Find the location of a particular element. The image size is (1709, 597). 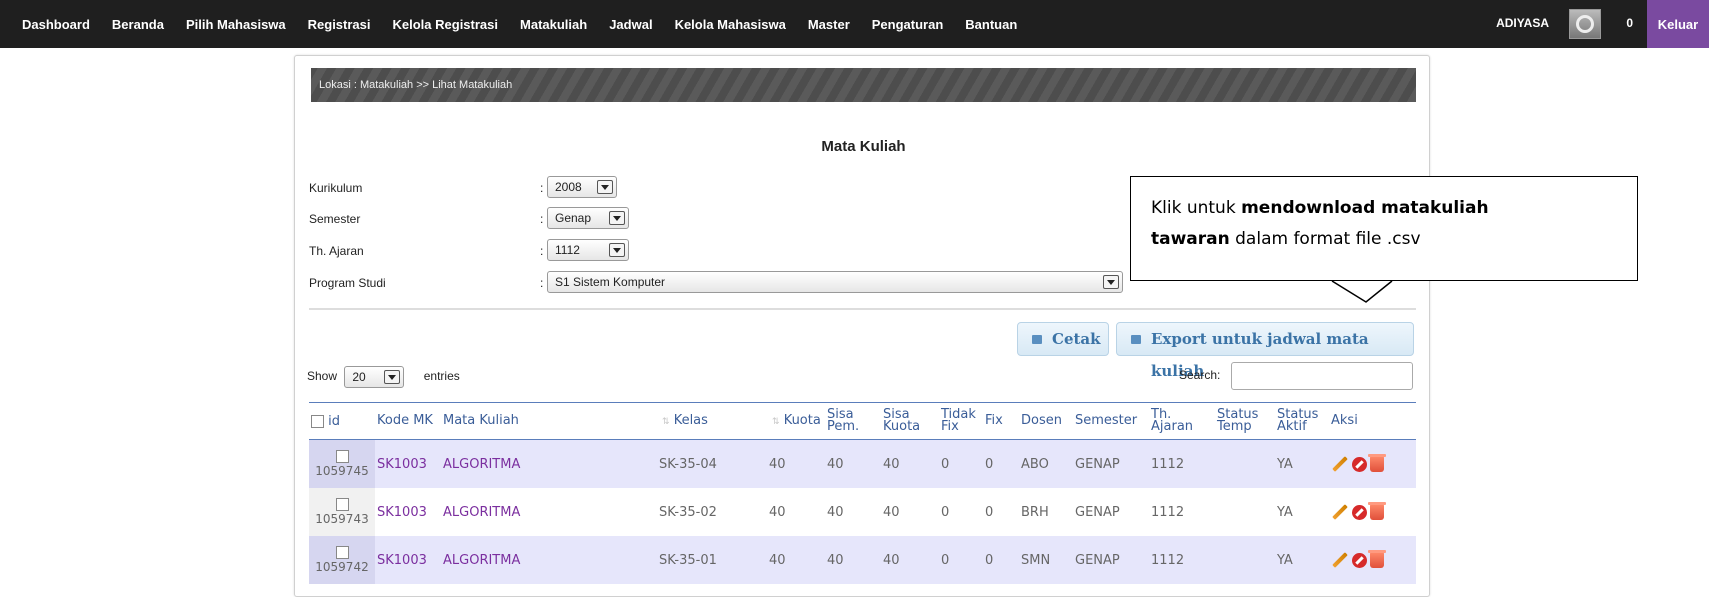

col-sisa-pem-label-2: Pem. is located at coordinates (843, 426).